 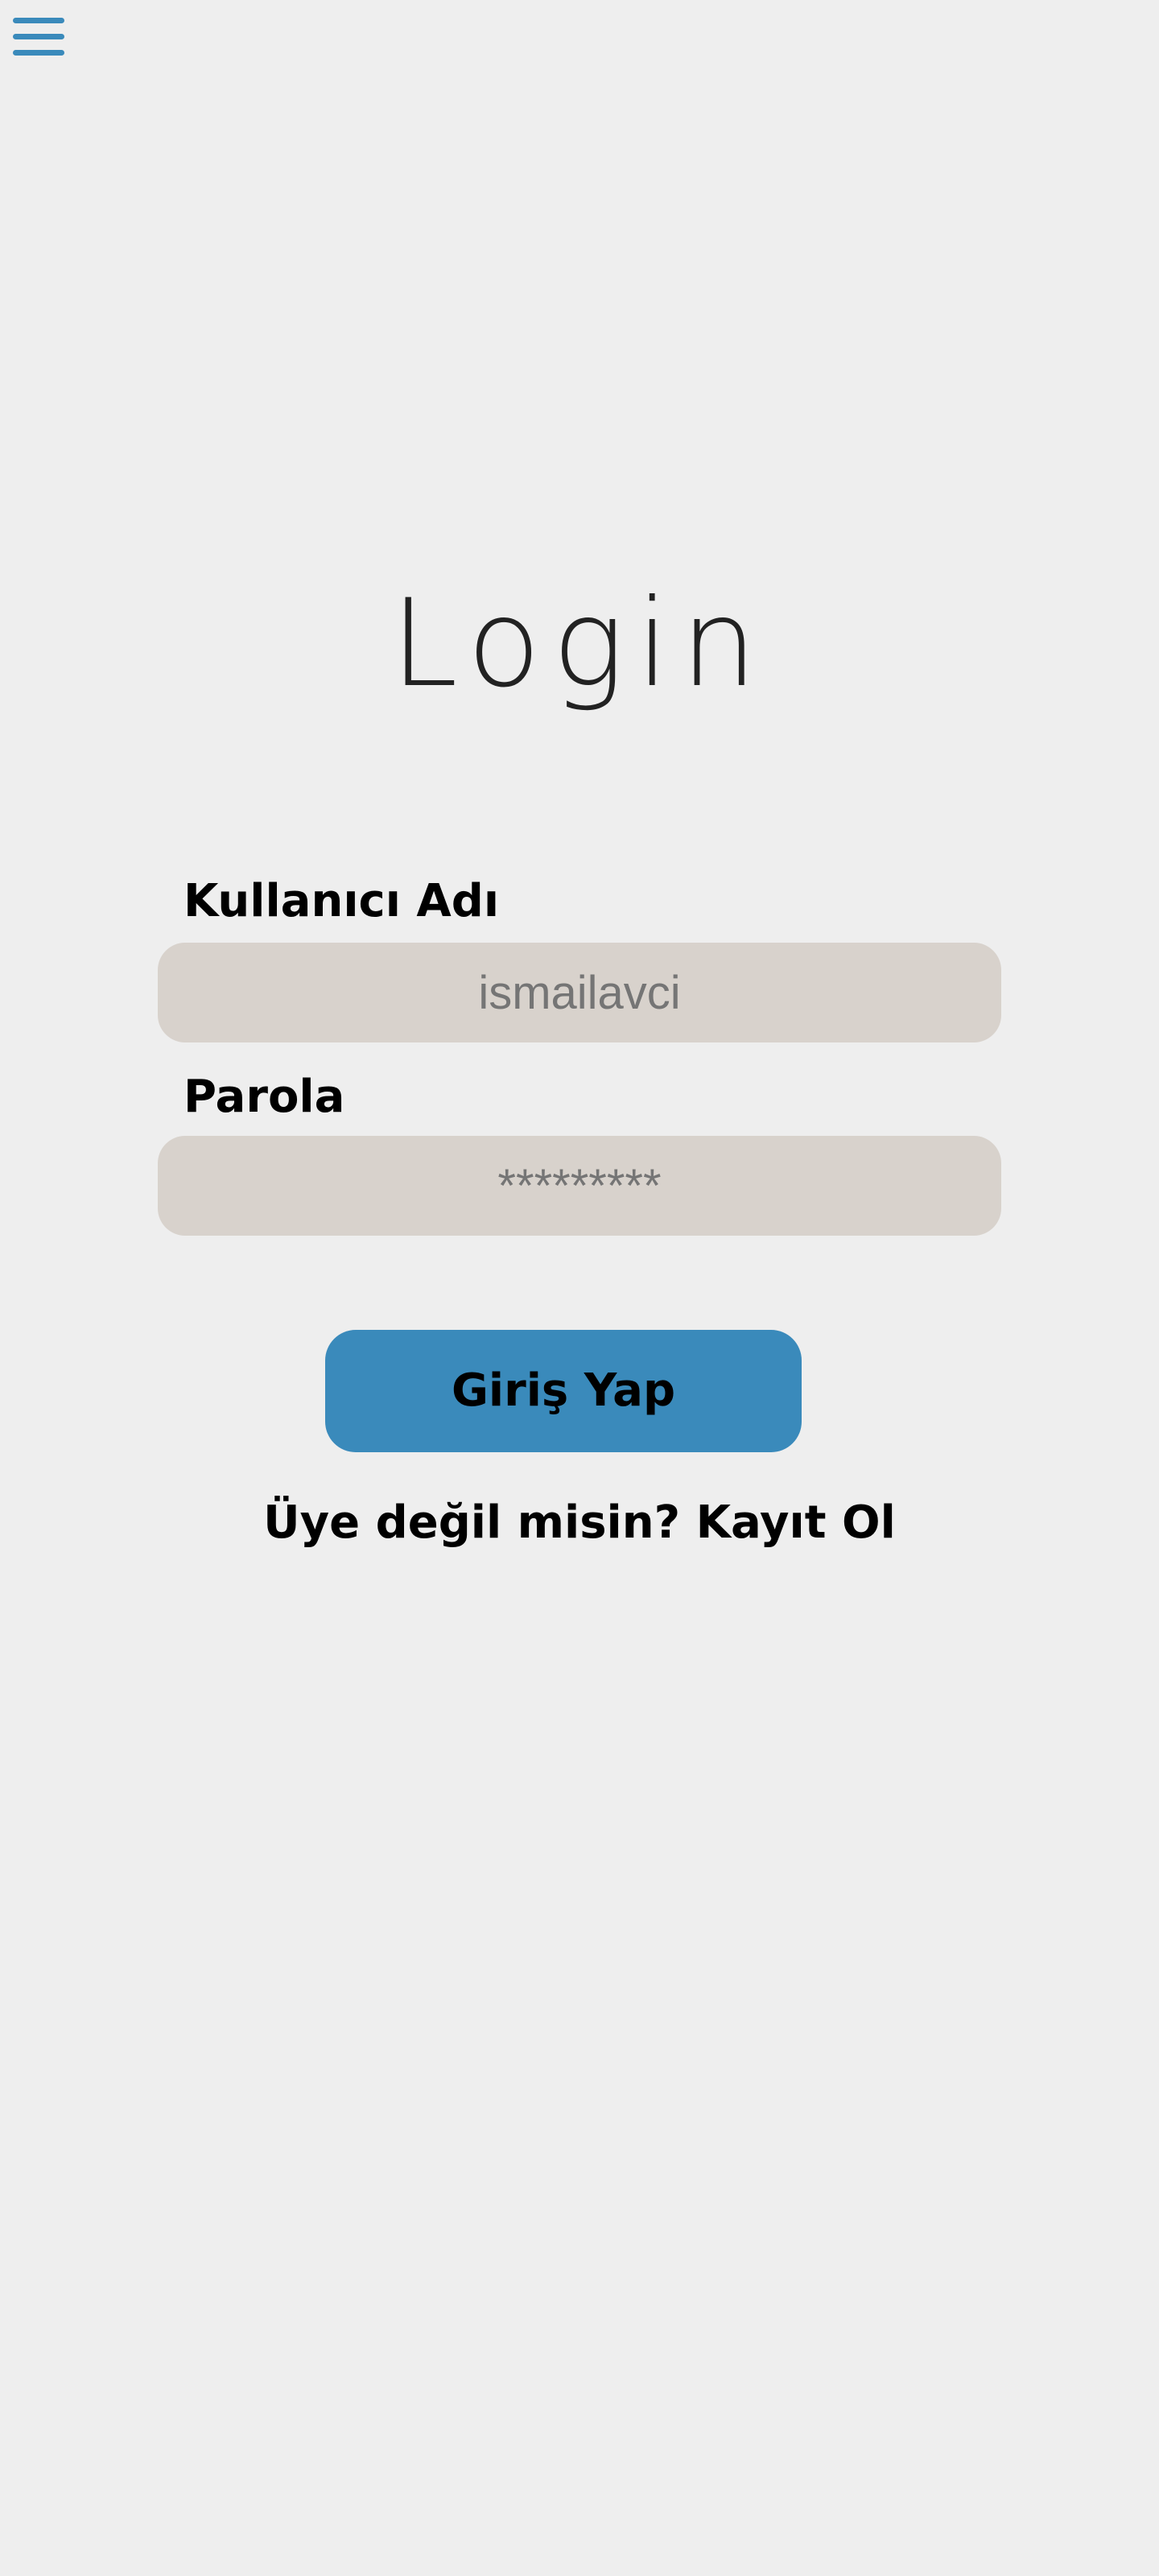 What do you see at coordinates (264, 1097) in the screenshot?
I see `password-label: Parola` at bounding box center [264, 1097].